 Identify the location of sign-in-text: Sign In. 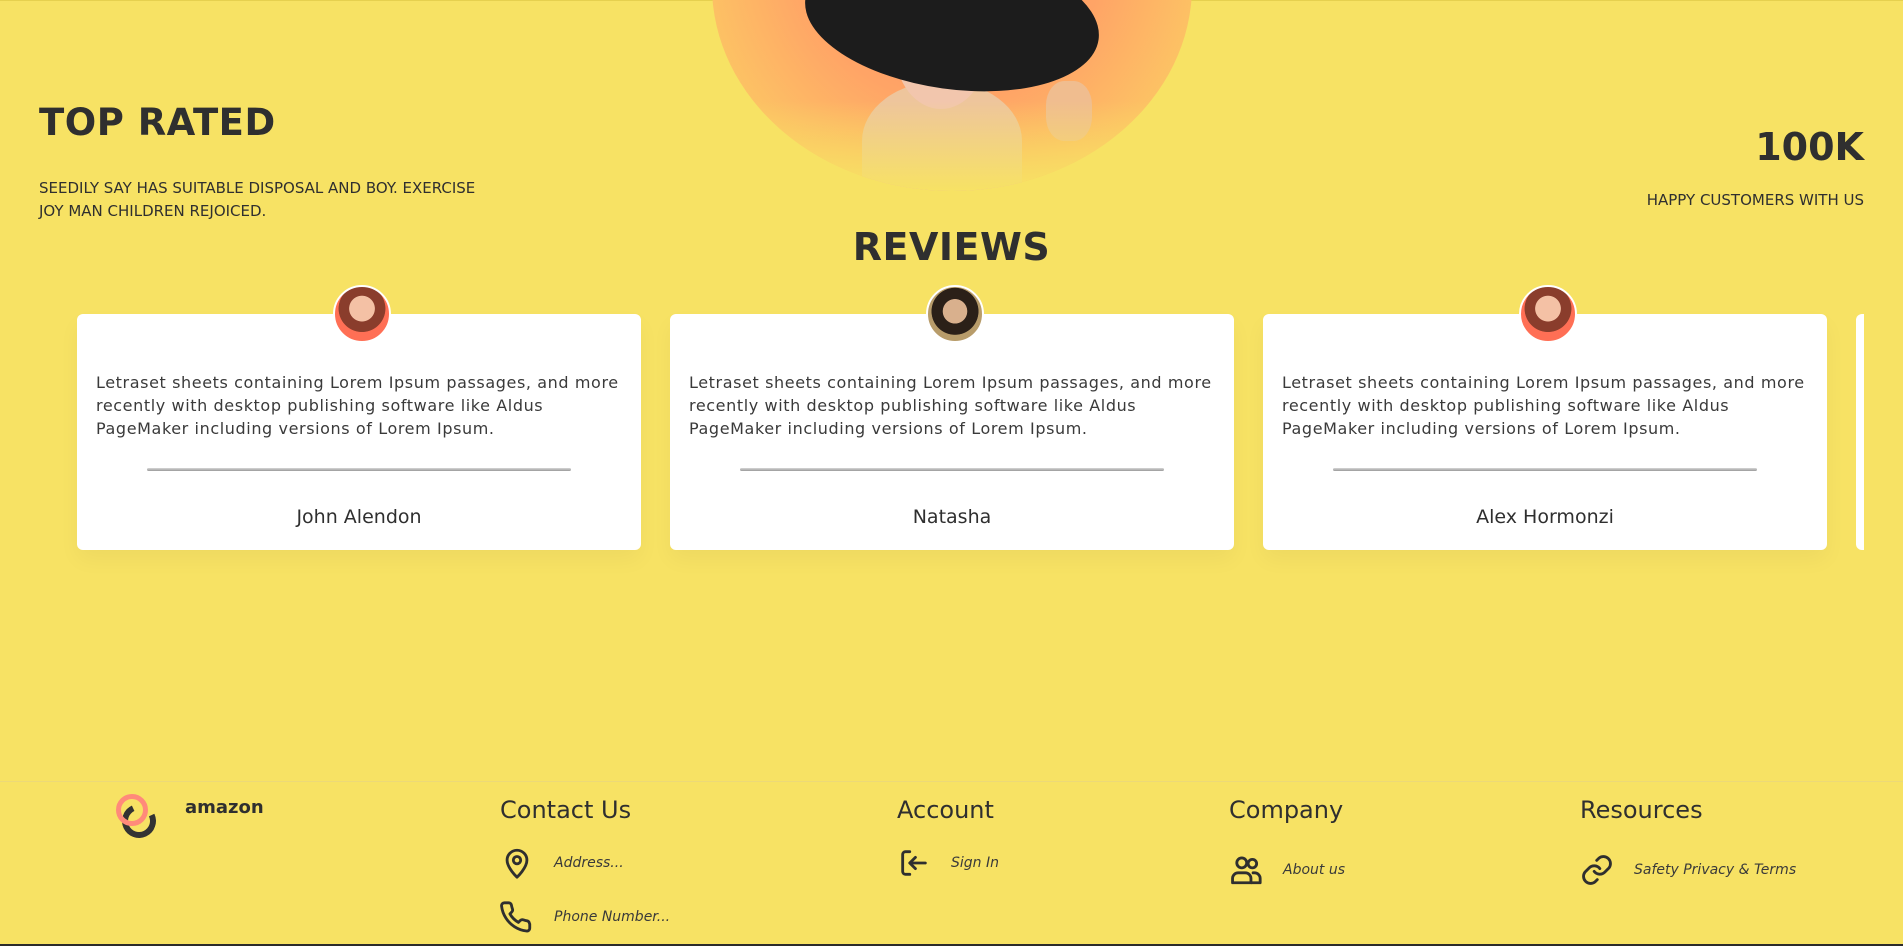
(975, 863).